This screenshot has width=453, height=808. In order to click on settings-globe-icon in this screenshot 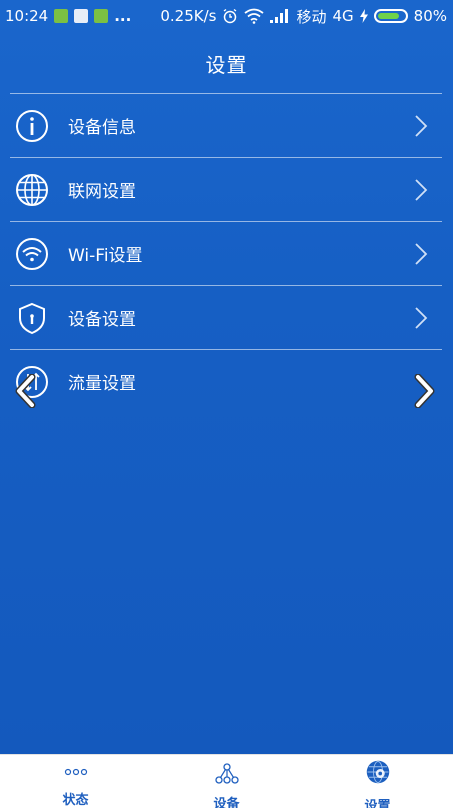, I will do `click(378, 773)`.